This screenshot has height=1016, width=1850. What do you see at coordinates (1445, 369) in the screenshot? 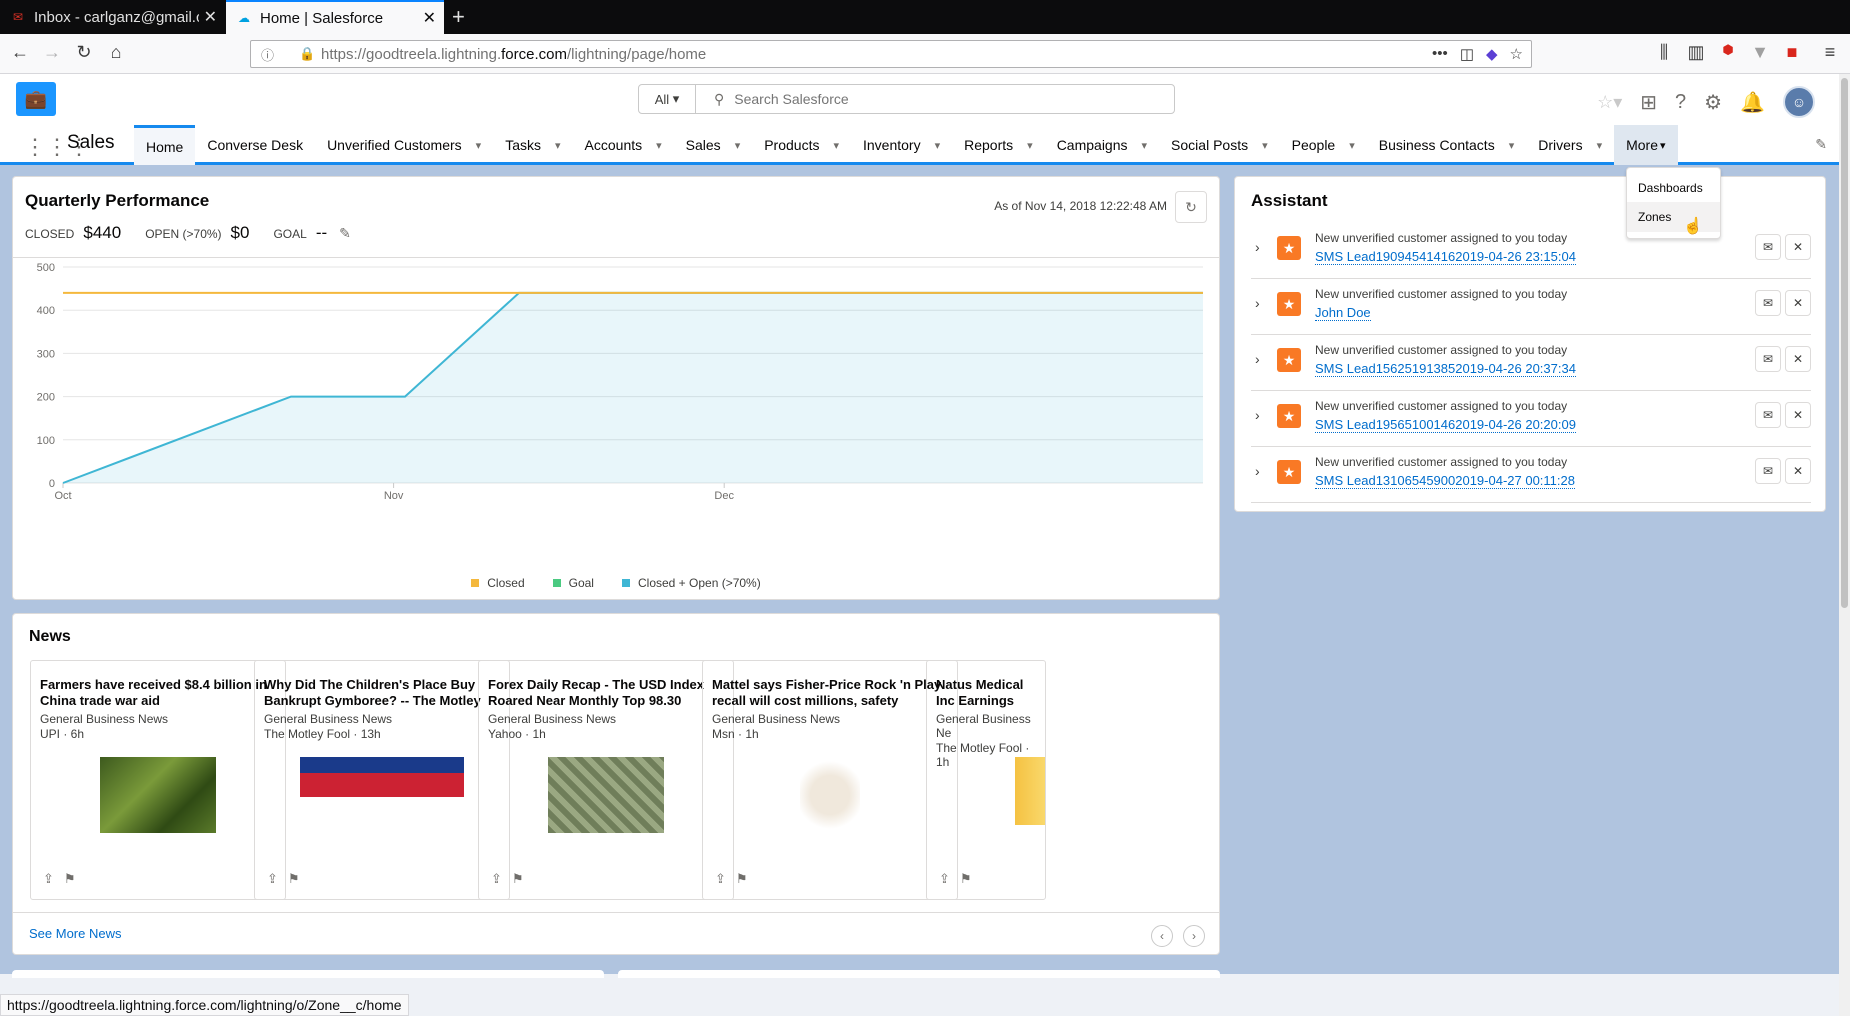
I see `assistant-item-link: SMS Lead156251913852019-04-26 20:37:34` at bounding box center [1445, 369].